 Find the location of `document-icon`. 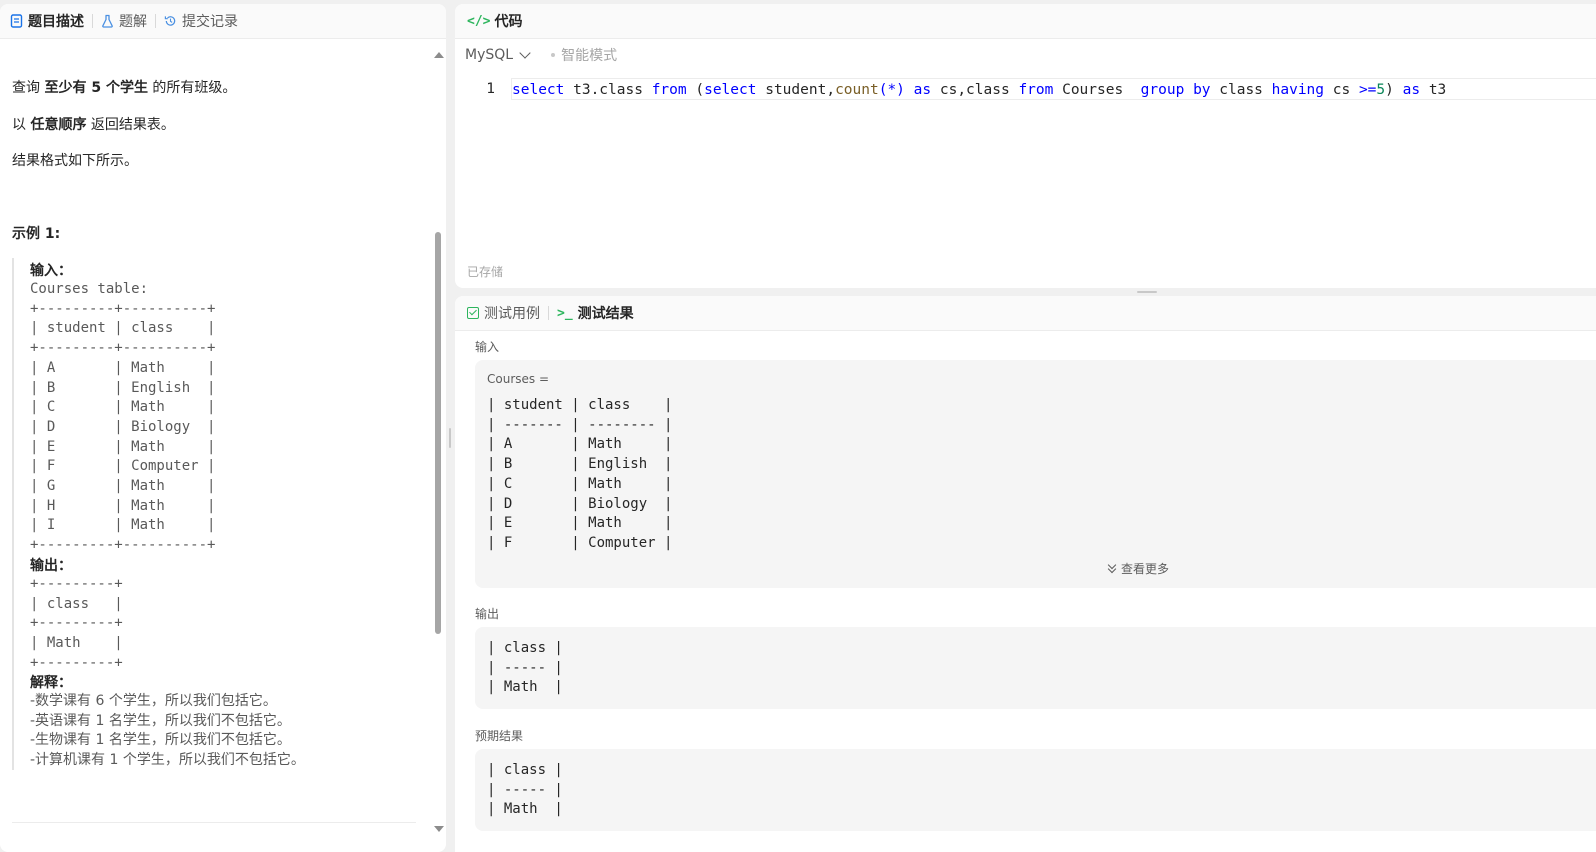

document-icon is located at coordinates (16, 21).